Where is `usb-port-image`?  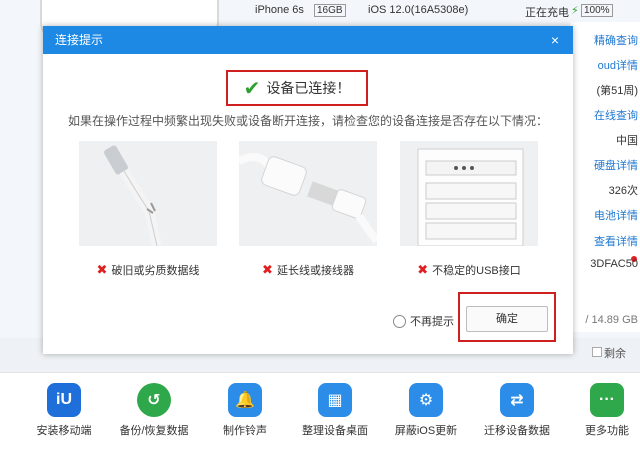 usb-port-image is located at coordinates (469, 193).